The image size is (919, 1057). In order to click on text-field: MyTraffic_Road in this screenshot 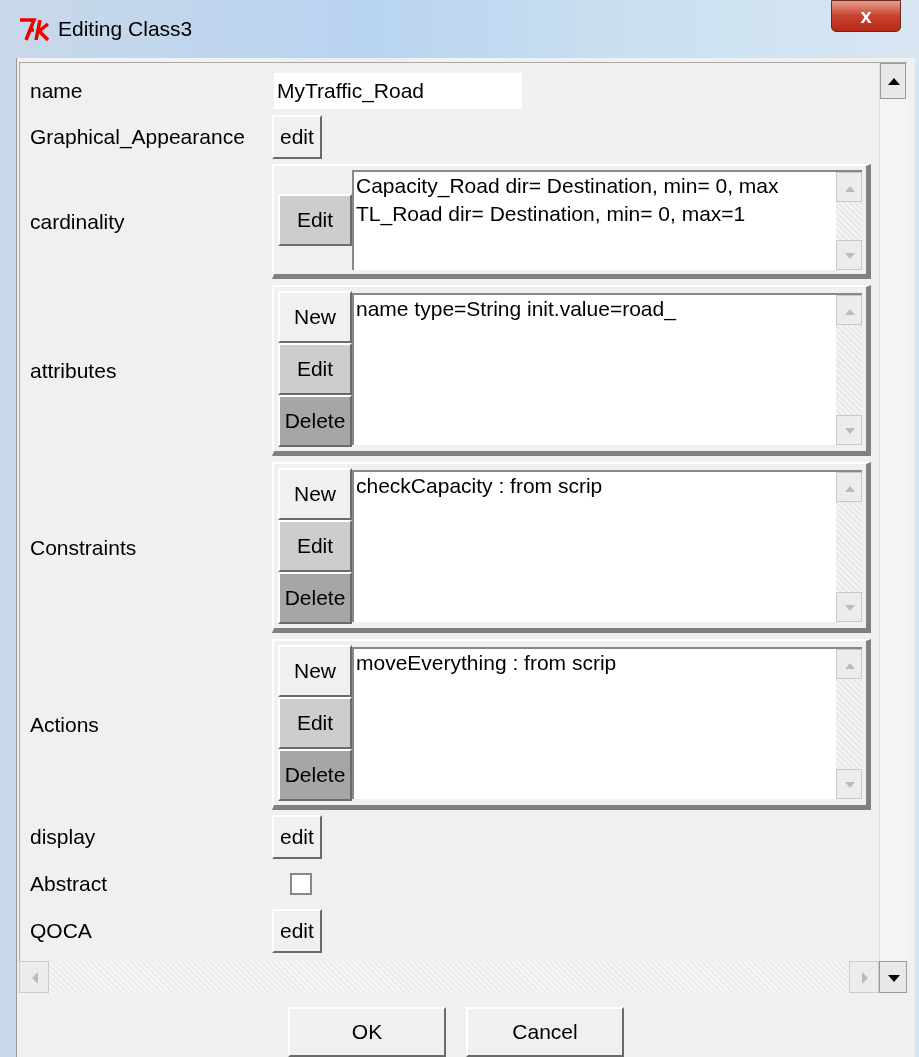, I will do `click(398, 91)`.